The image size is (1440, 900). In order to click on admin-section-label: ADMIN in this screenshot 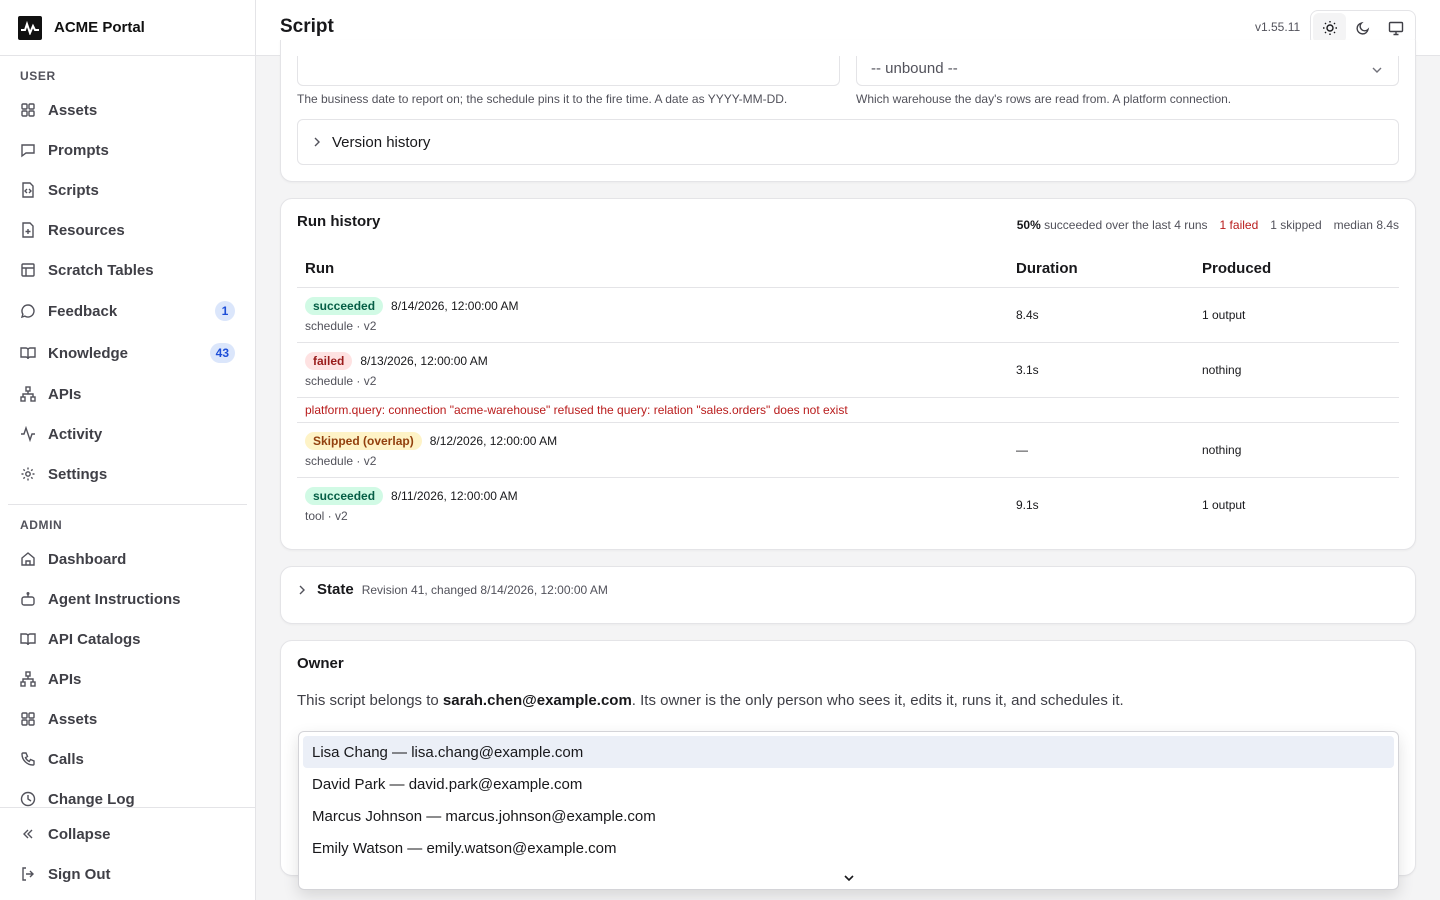, I will do `click(41, 525)`.